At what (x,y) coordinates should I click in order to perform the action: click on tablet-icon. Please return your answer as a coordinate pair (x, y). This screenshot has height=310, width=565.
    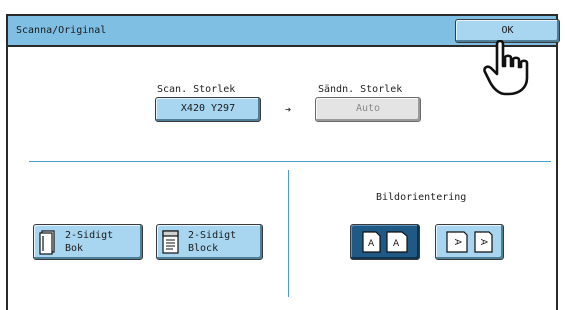
    Looking at the image, I should click on (170, 242).